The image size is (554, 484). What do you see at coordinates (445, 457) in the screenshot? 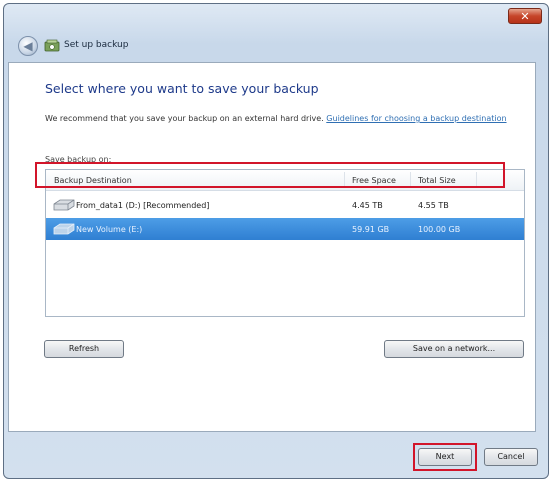
I see `next-button: Next` at bounding box center [445, 457].